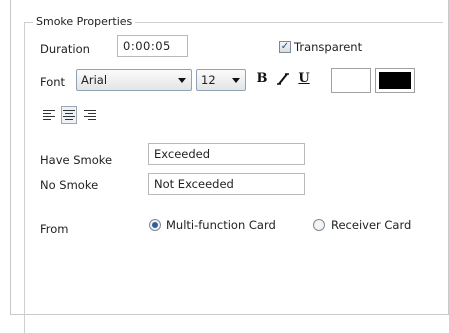  What do you see at coordinates (221, 225) in the screenshot?
I see `multi-function-card-label: Multi-function Card` at bounding box center [221, 225].